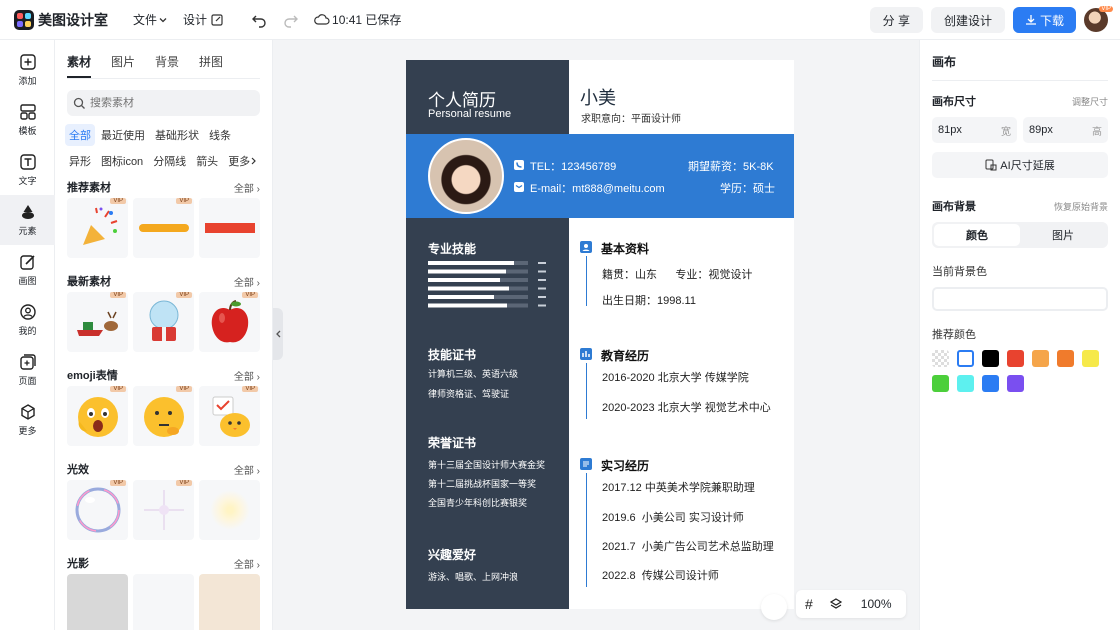 Image resolution: width=1120 pixels, height=630 pixels. What do you see at coordinates (954, 207) in the screenshot?
I see `canvas-bg-label: 画布背景` at bounding box center [954, 207].